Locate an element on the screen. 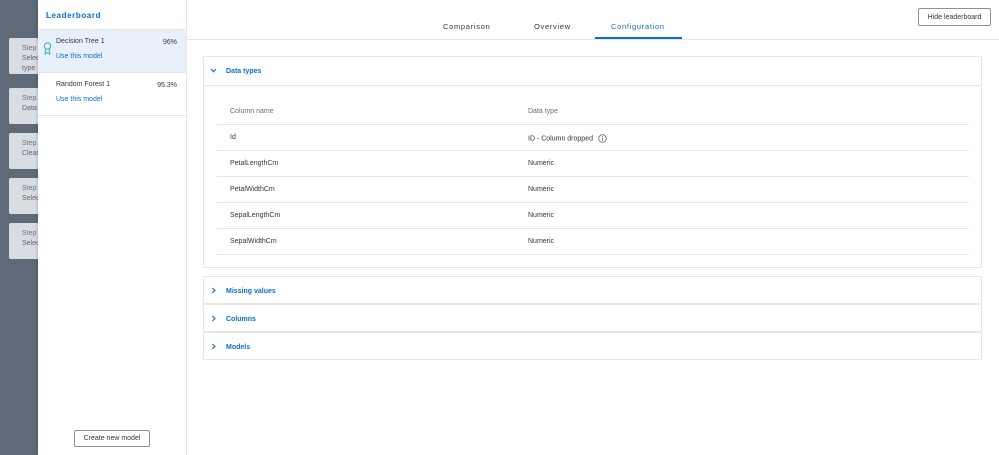 The width and height of the screenshot is (999, 455). hide-leaderboard-button: Hide leaderboard is located at coordinates (954, 17).